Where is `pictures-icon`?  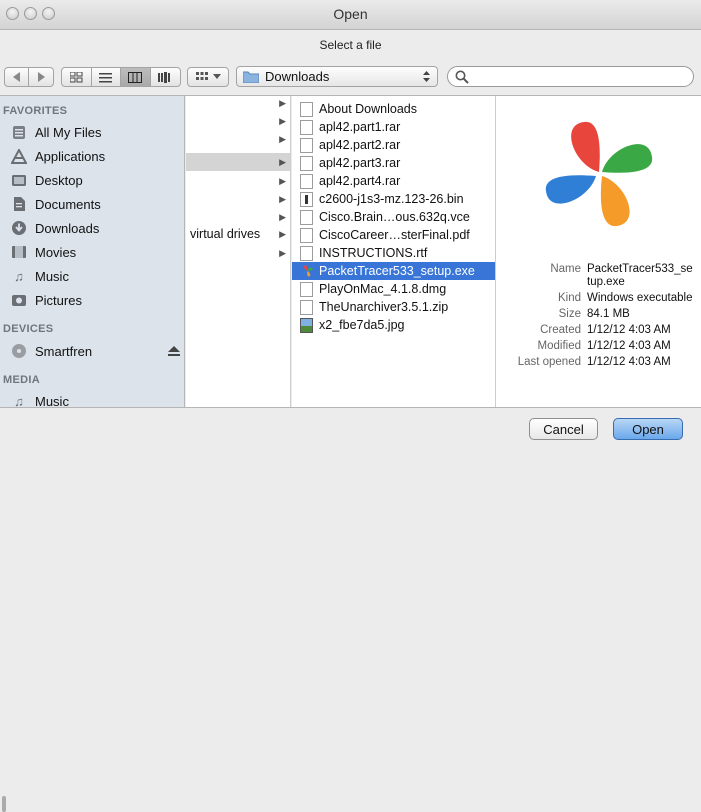 pictures-icon is located at coordinates (19, 300).